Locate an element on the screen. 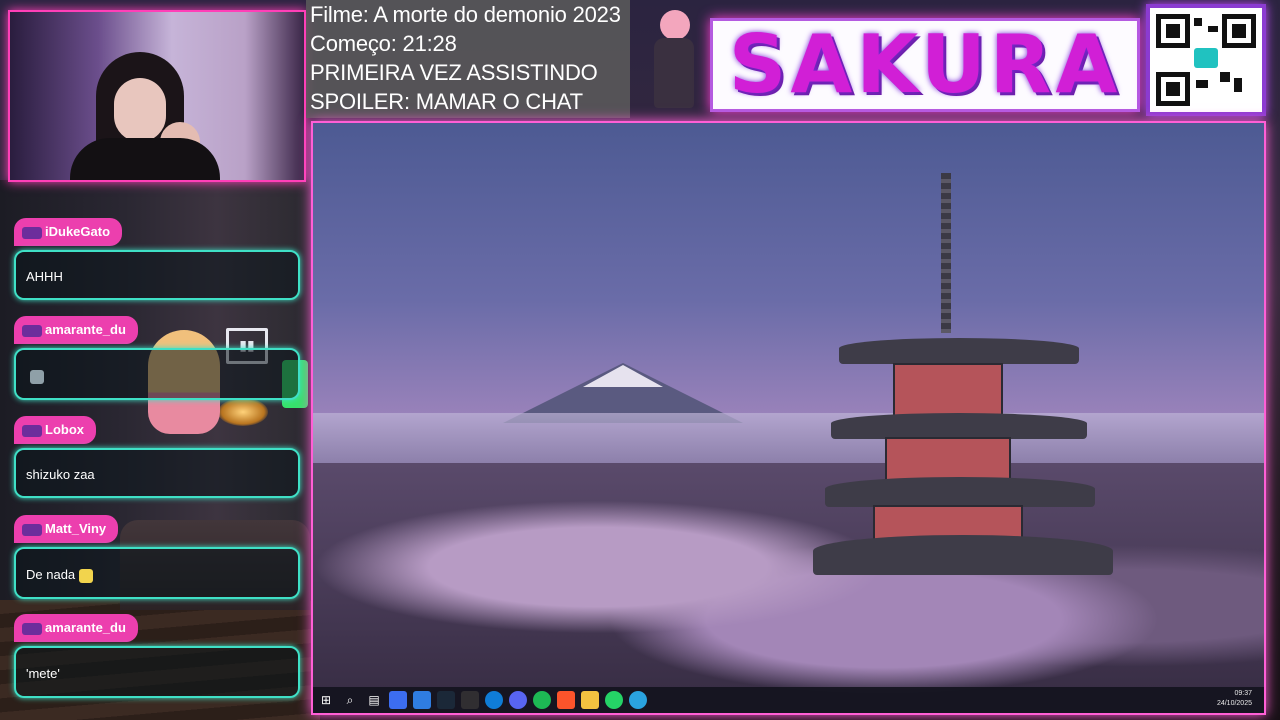 This screenshot has height=720, width=1280. webcam-feed is located at coordinates (157, 96).